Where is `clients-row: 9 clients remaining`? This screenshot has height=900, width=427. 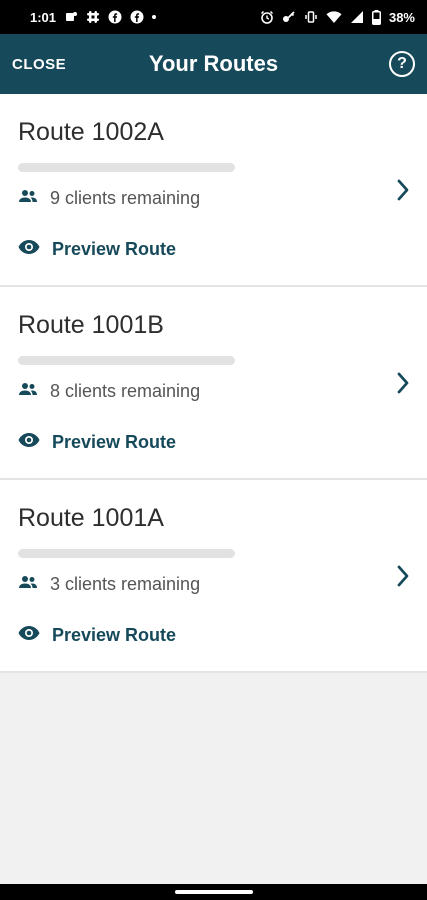
clients-row: 9 clients remaining is located at coordinates (213, 198).